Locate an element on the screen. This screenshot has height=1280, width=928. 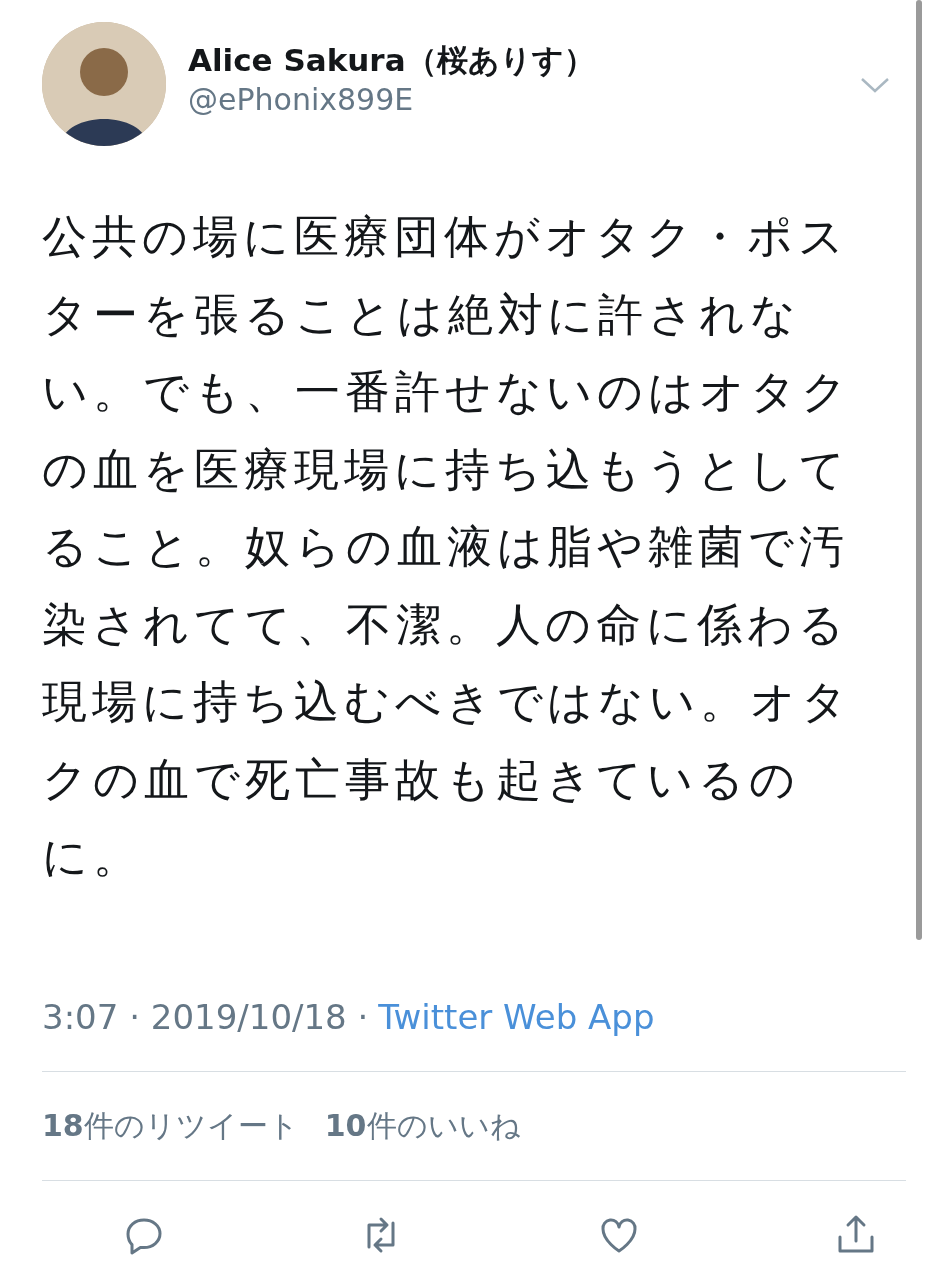
author-name: Alice Sakura（桜ありす） is located at coordinates (524, 60).